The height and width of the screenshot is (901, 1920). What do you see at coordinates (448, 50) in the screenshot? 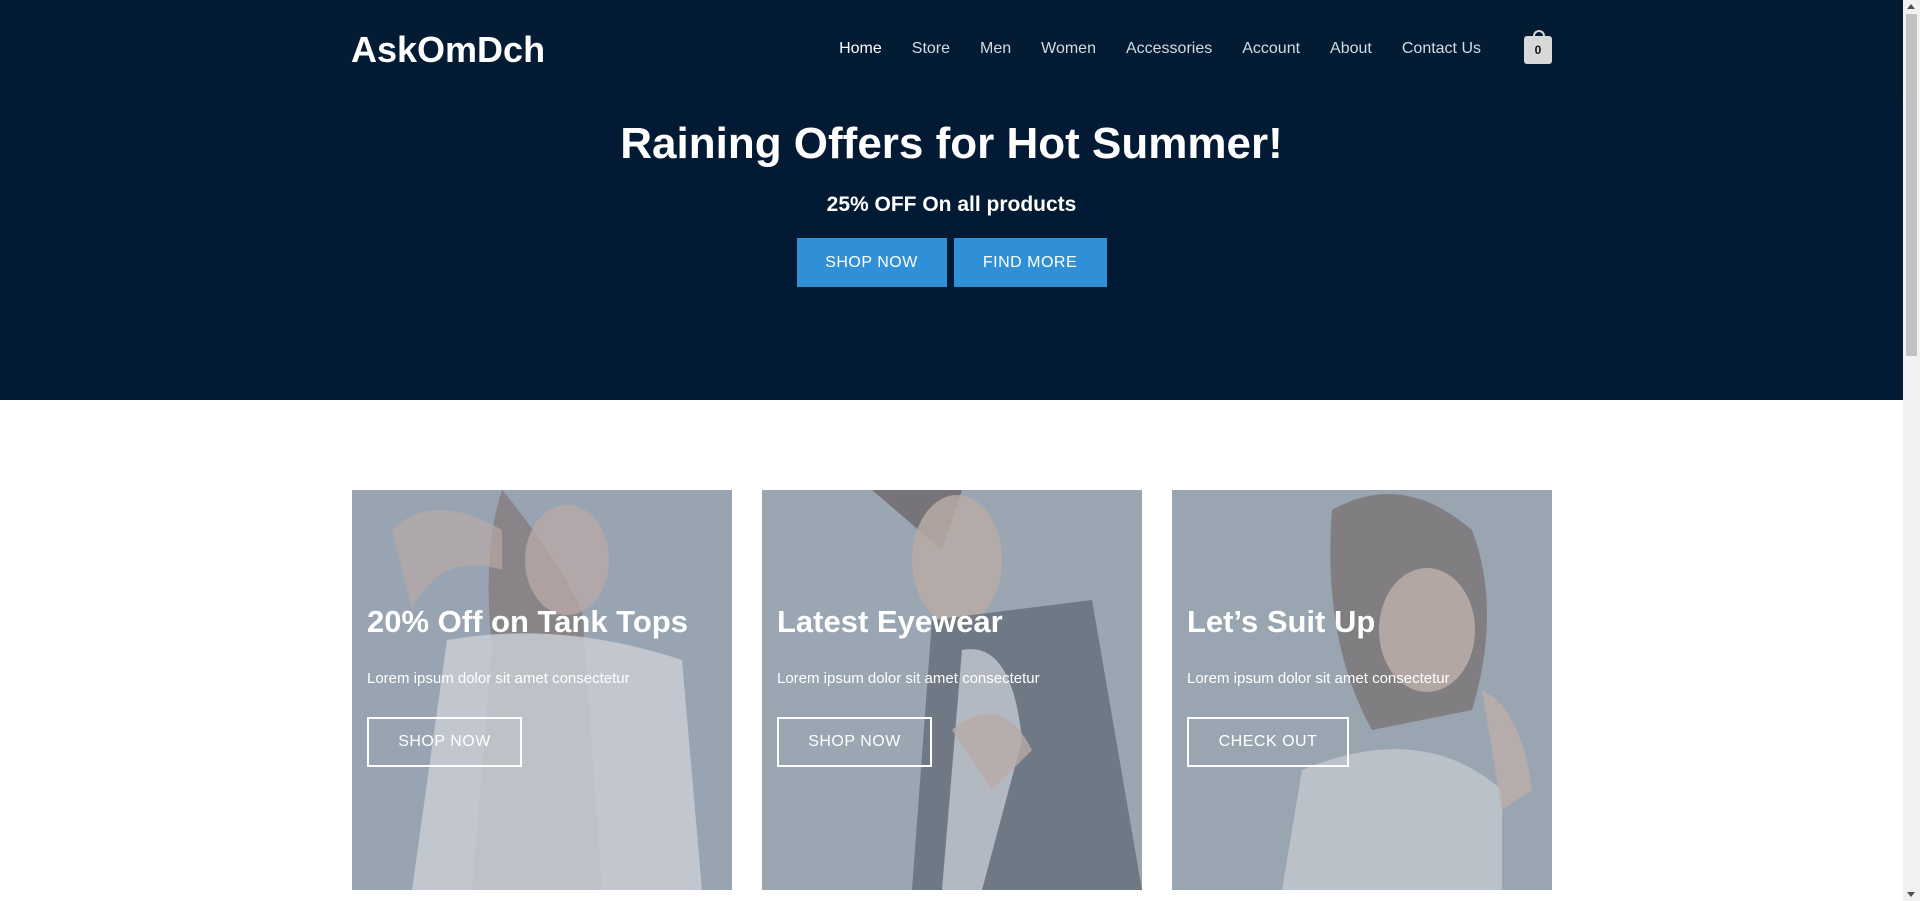
I see `site-logo: AskOmDch` at bounding box center [448, 50].